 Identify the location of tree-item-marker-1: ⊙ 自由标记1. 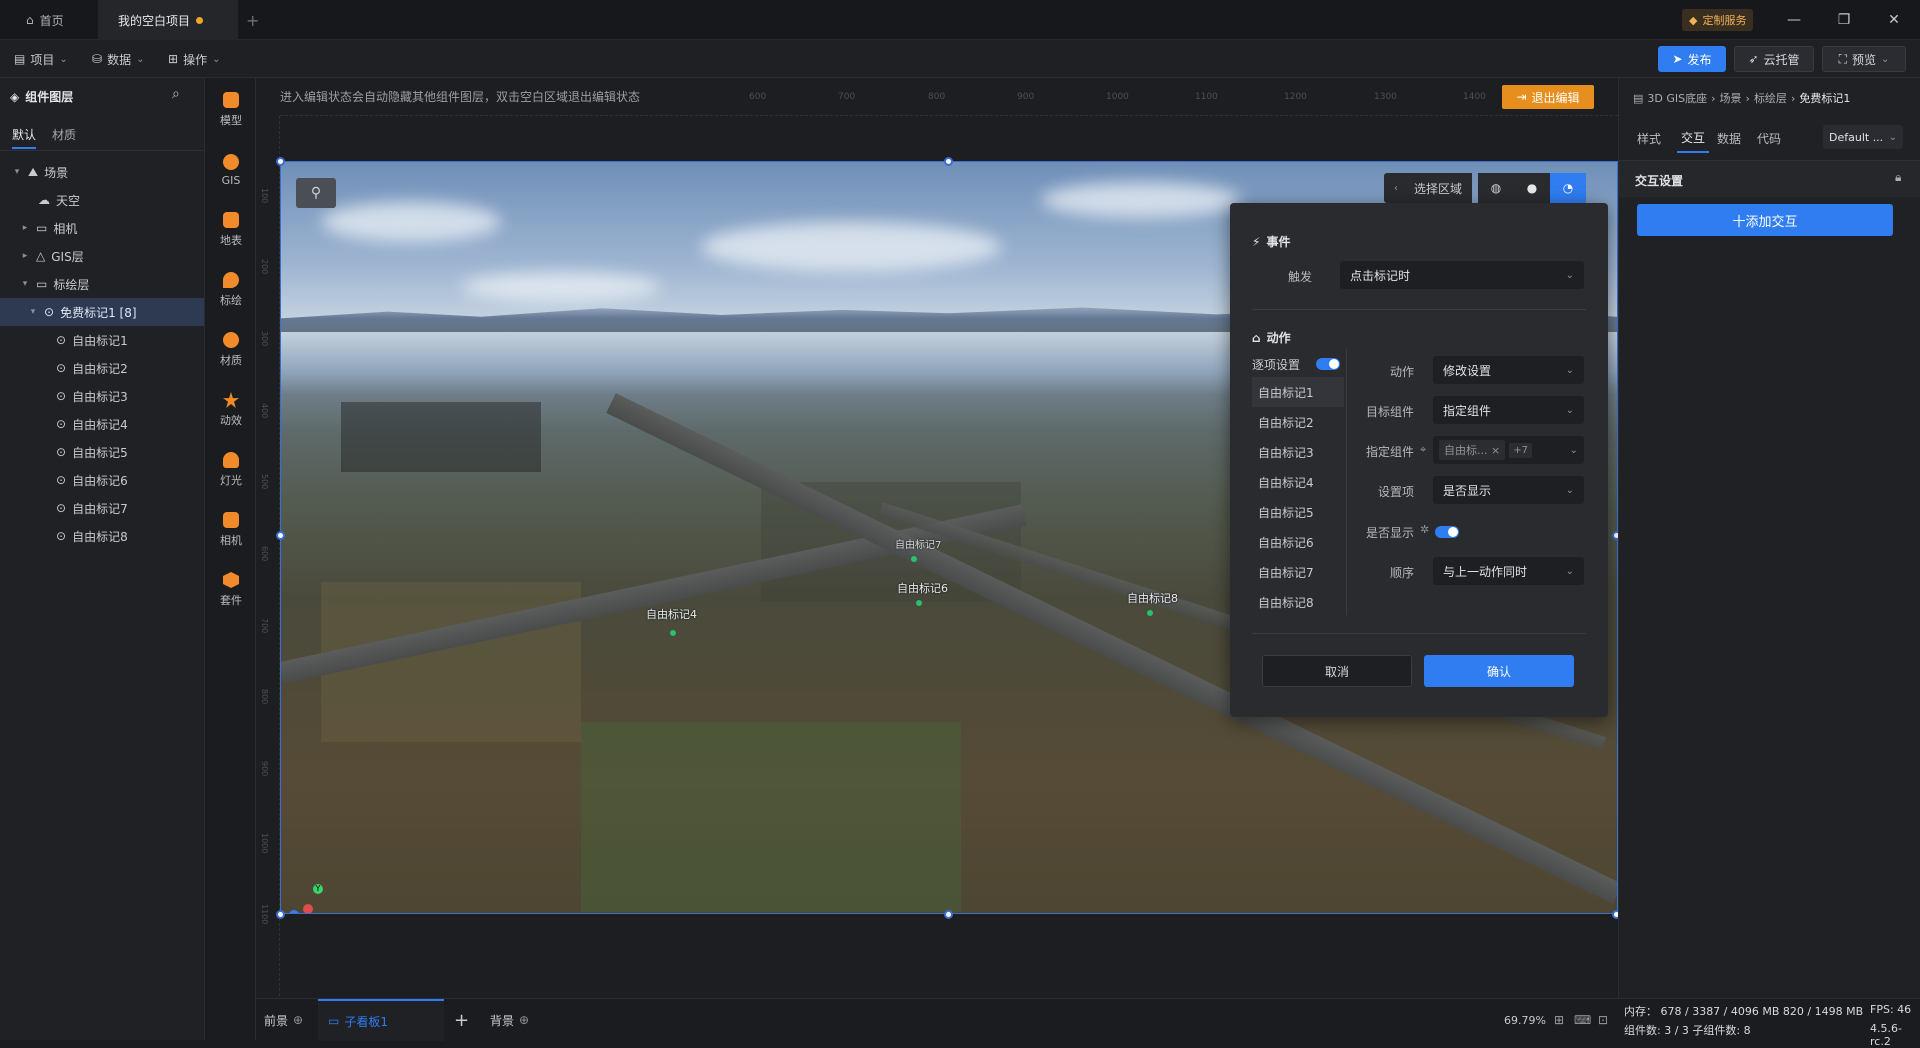
(102, 340).